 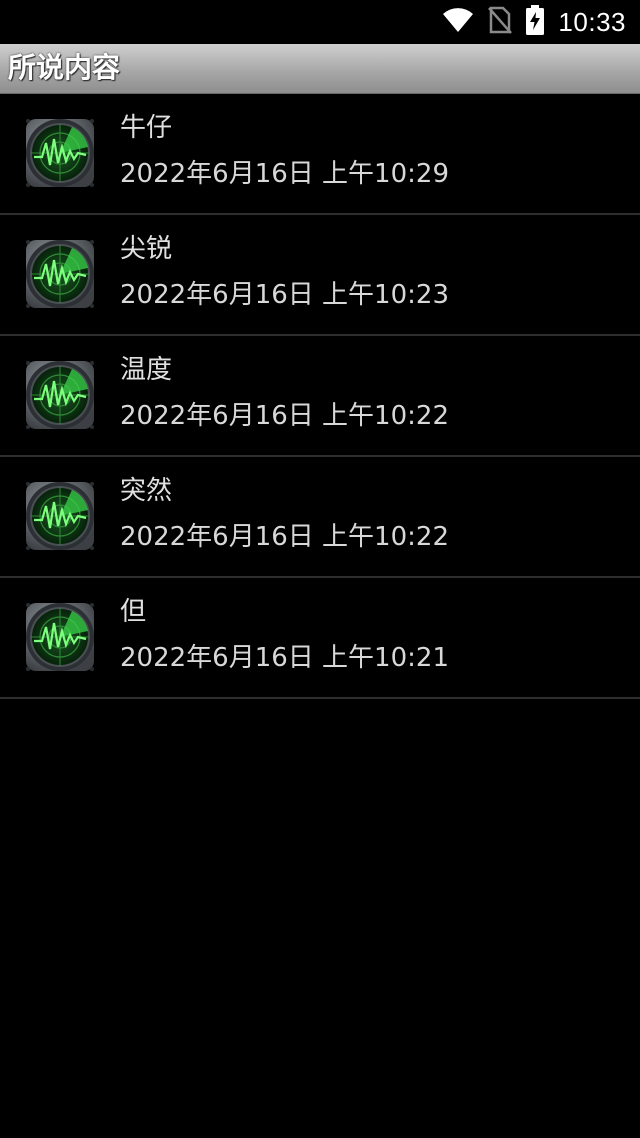 I want to click on page-title: 所说内容, so click(x=64, y=67).